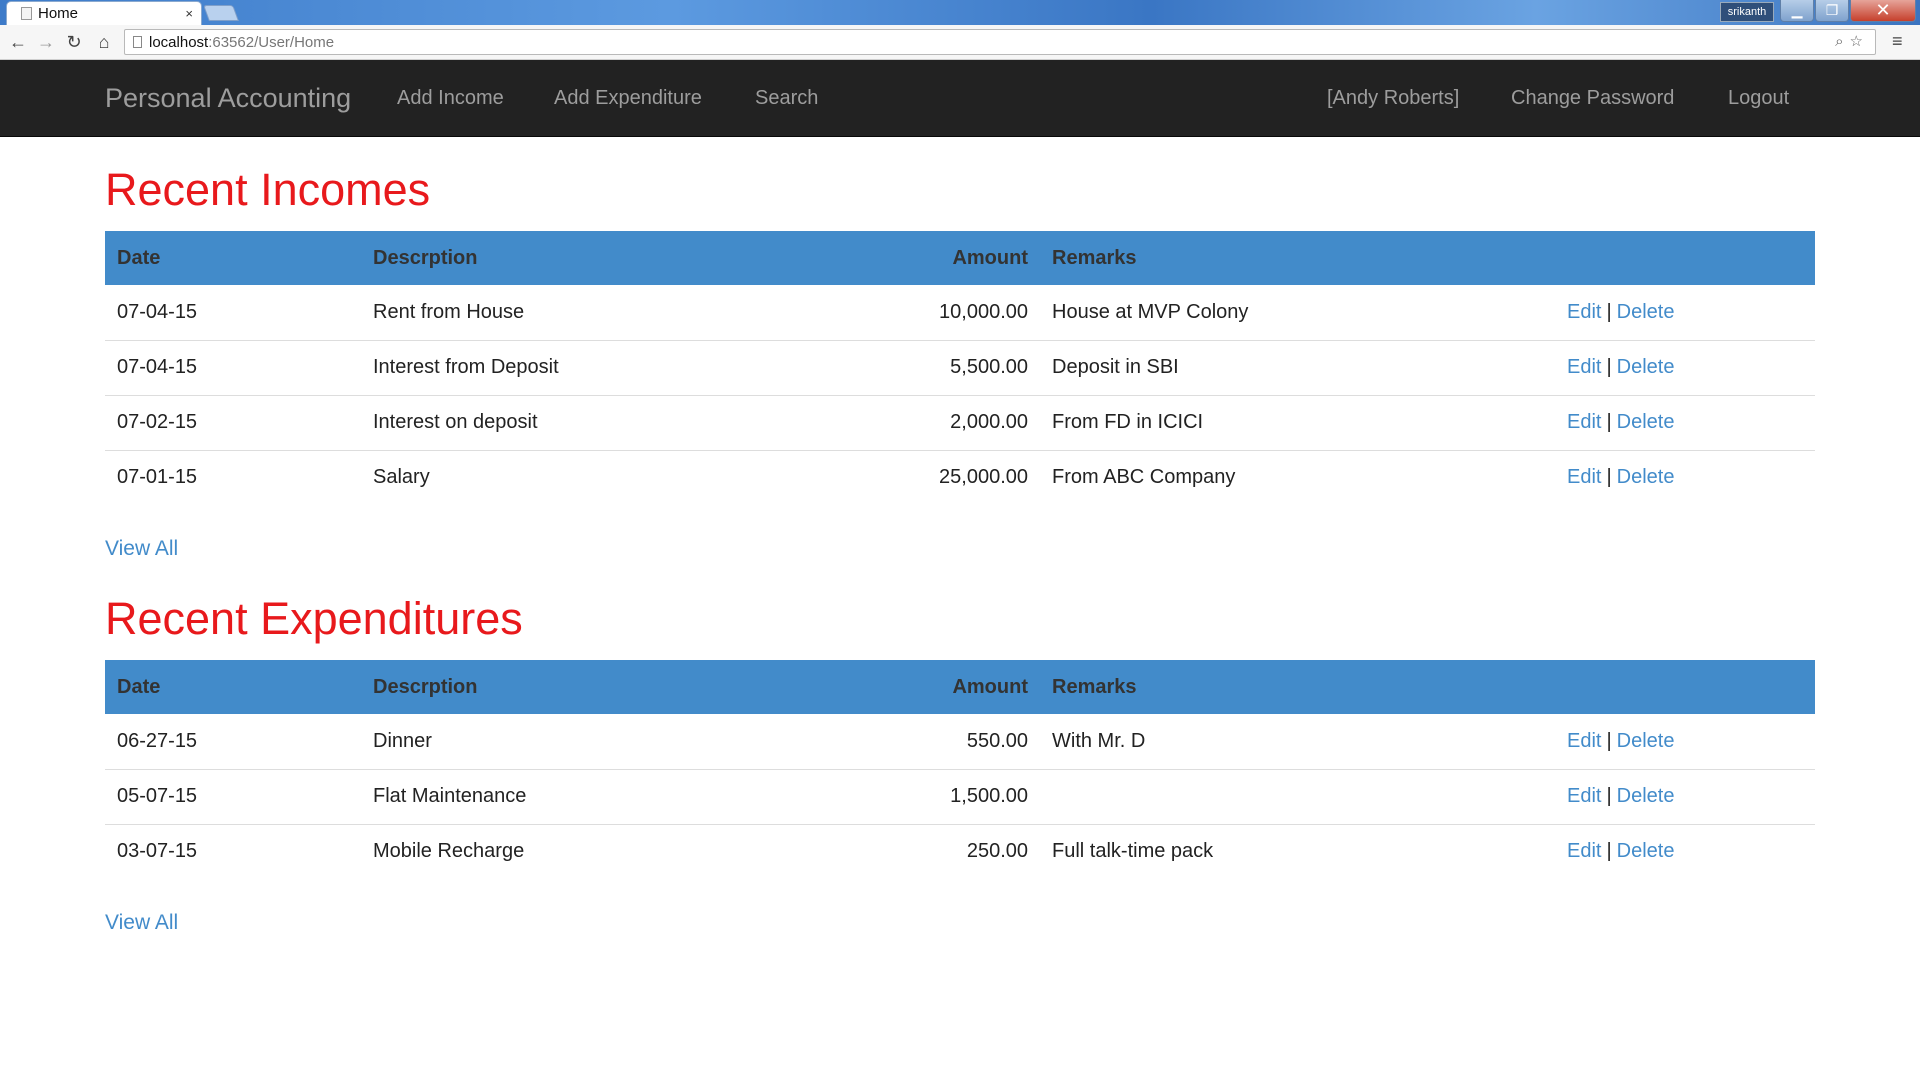 This screenshot has width=1920, height=1080. Describe the element at coordinates (233, 477) in the screenshot. I see `cell-date: 07-01-15` at that location.